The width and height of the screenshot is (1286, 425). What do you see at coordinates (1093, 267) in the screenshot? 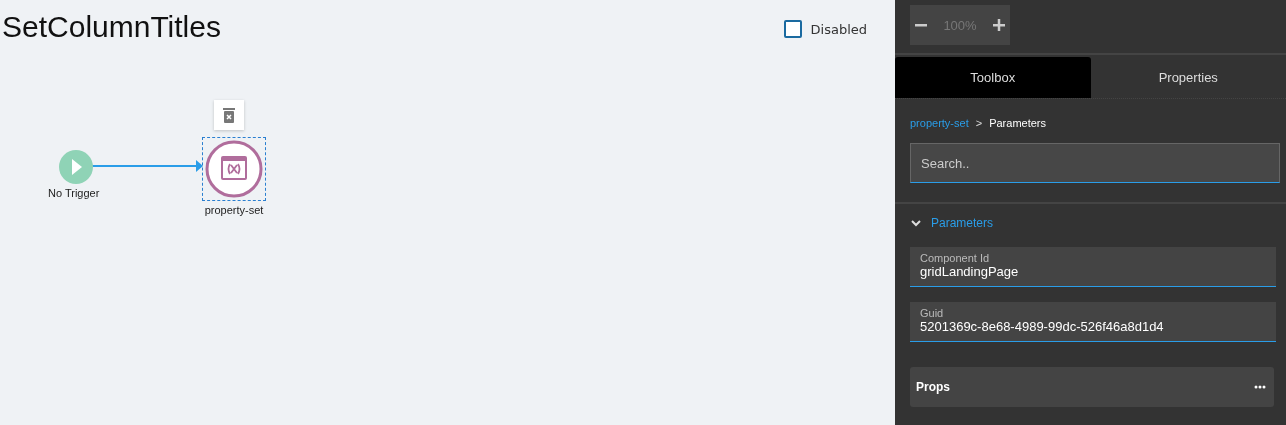
I see `text-field: Component Id gridLandingPage` at bounding box center [1093, 267].